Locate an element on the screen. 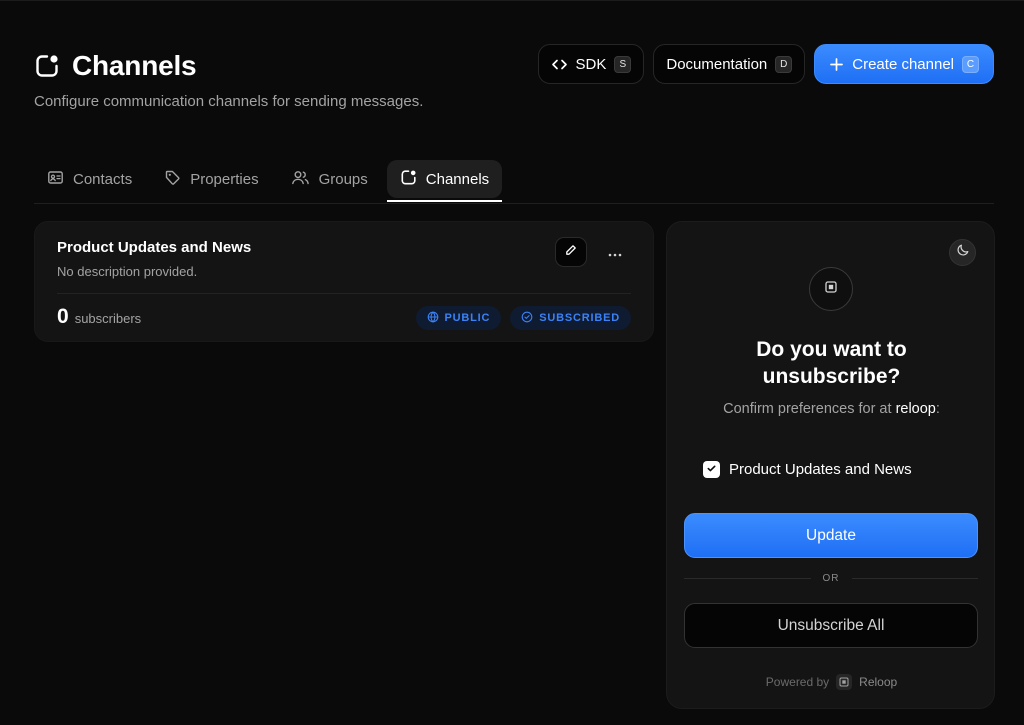 This screenshot has height=725, width=1024. checkmark-icon is located at coordinates (711, 470).